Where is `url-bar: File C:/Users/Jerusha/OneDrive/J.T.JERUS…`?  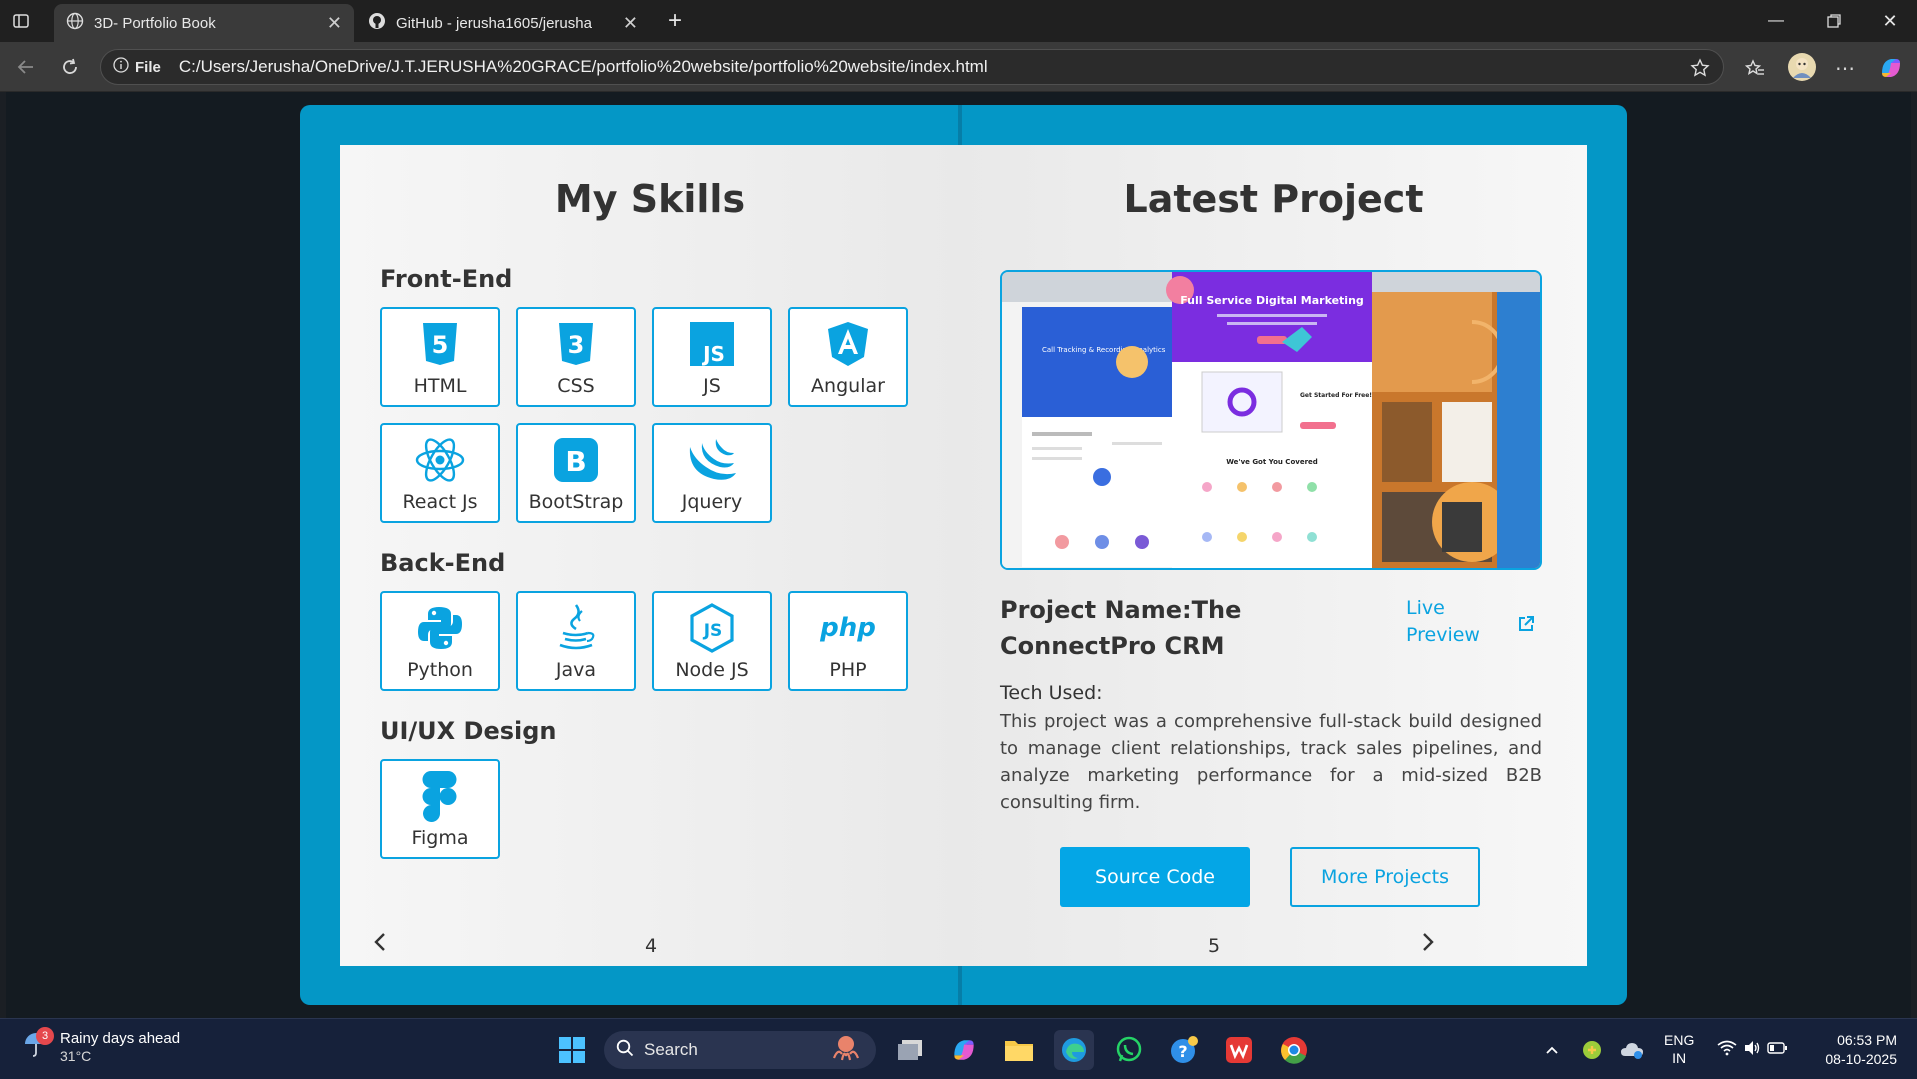 url-bar: File C:/Users/Jerusha/OneDrive/J.T.JERUS… is located at coordinates (912, 67).